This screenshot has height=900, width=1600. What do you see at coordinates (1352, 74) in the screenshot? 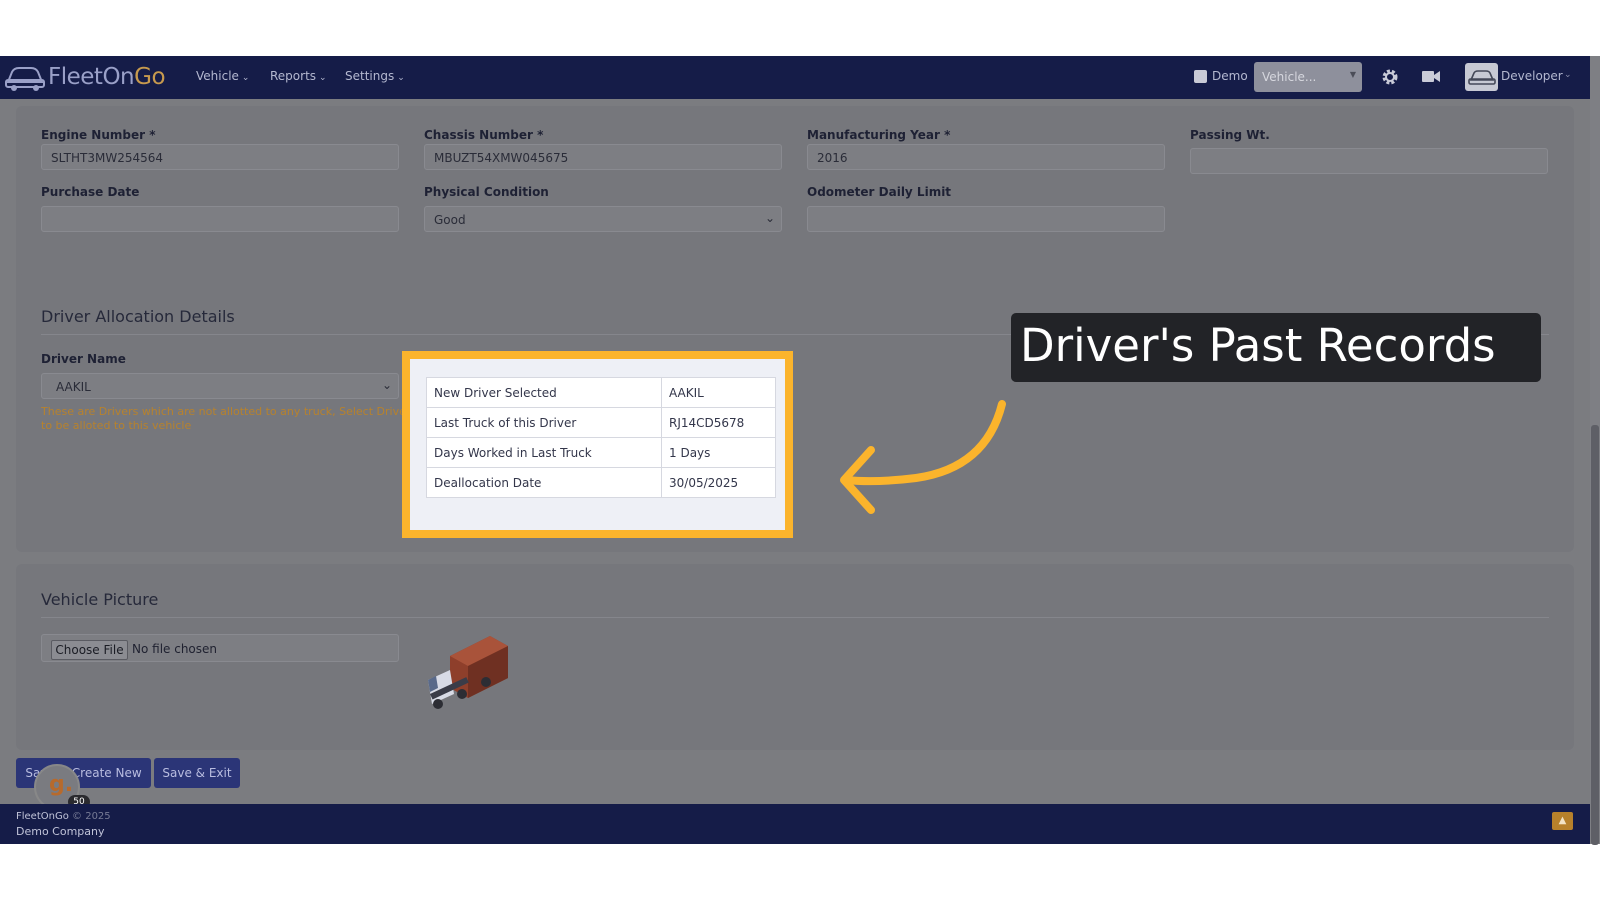
I see `caret-down-icon: ▼` at bounding box center [1352, 74].